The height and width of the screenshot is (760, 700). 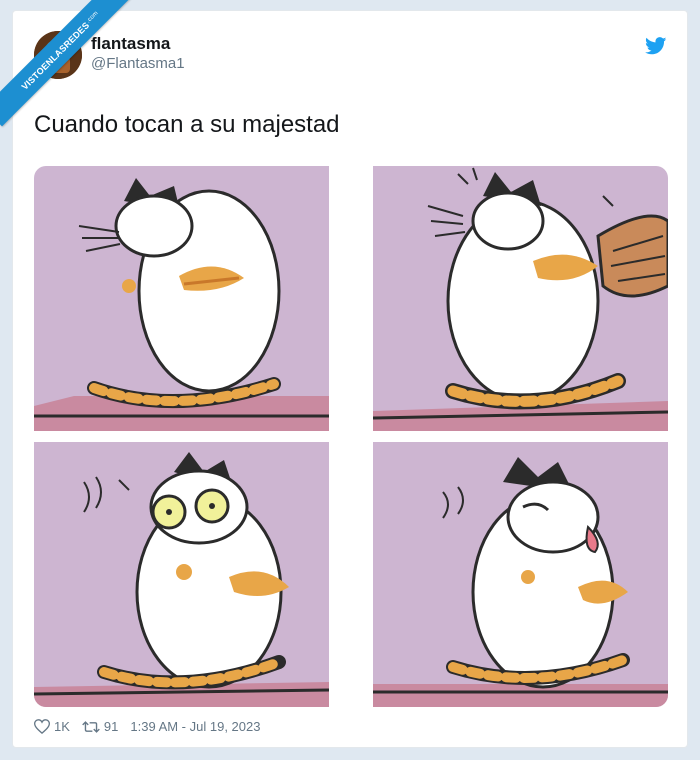 I want to click on tweet-footer: 1K 91 1:39 AM - Jul 19, 2023, so click(x=153, y=726).